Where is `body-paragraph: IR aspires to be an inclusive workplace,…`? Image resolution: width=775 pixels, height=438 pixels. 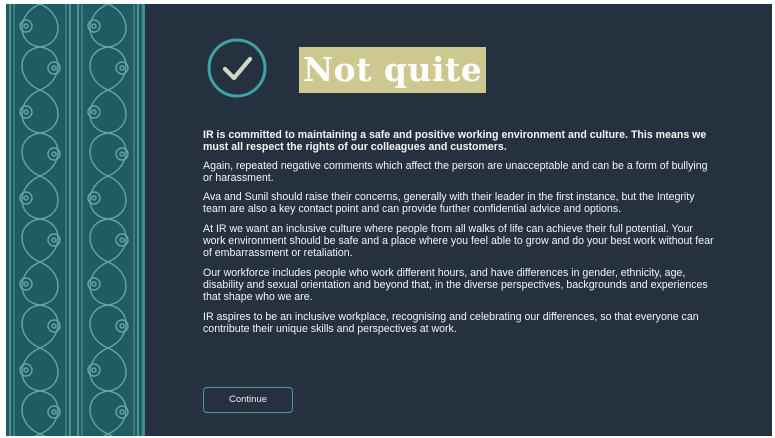
body-paragraph: IR aspires to be an inclusive workplace,… is located at coordinates (451, 322).